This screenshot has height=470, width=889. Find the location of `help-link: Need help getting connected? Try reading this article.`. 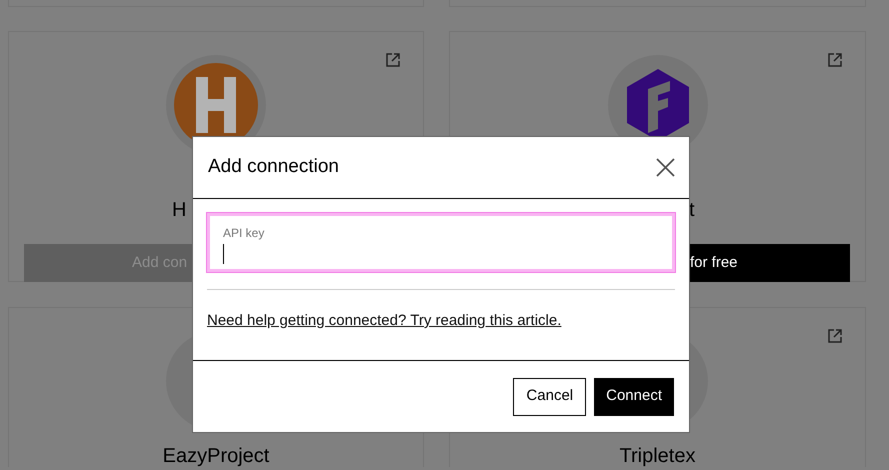

help-link: Need help getting connected? Try reading this article. is located at coordinates (441, 321).